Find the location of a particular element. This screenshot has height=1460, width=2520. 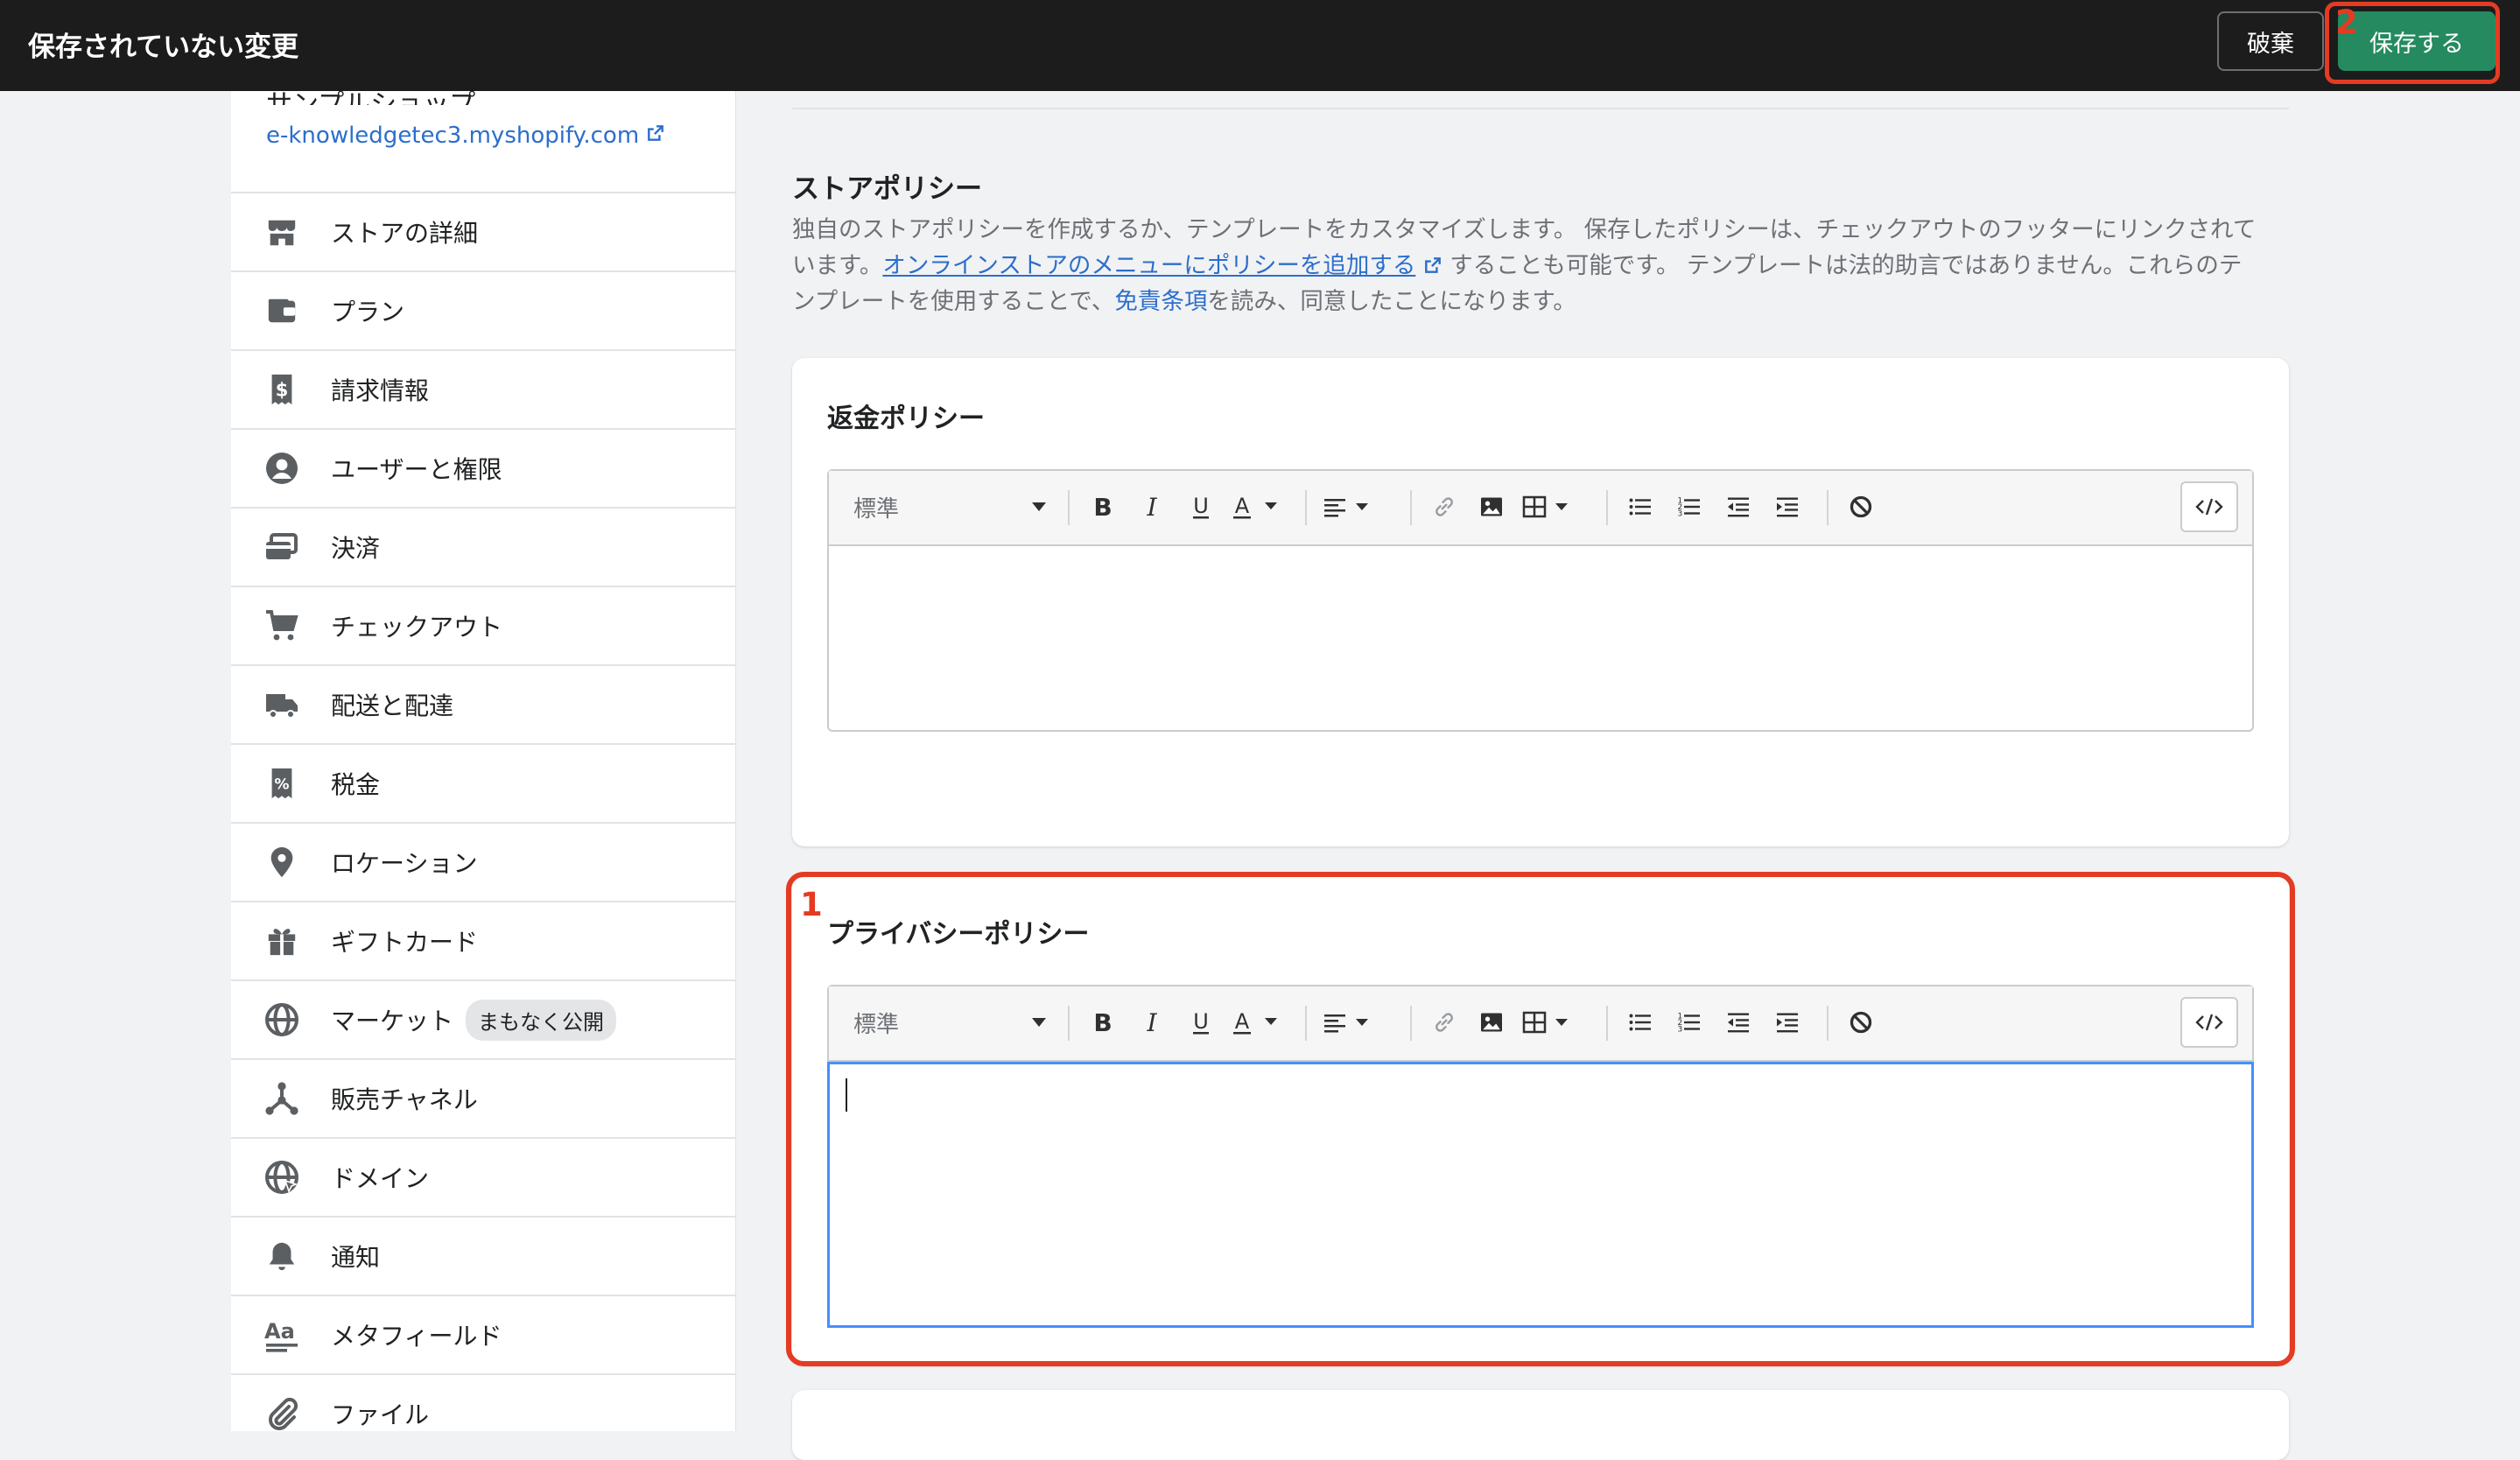

store-icon is located at coordinates (281, 231).